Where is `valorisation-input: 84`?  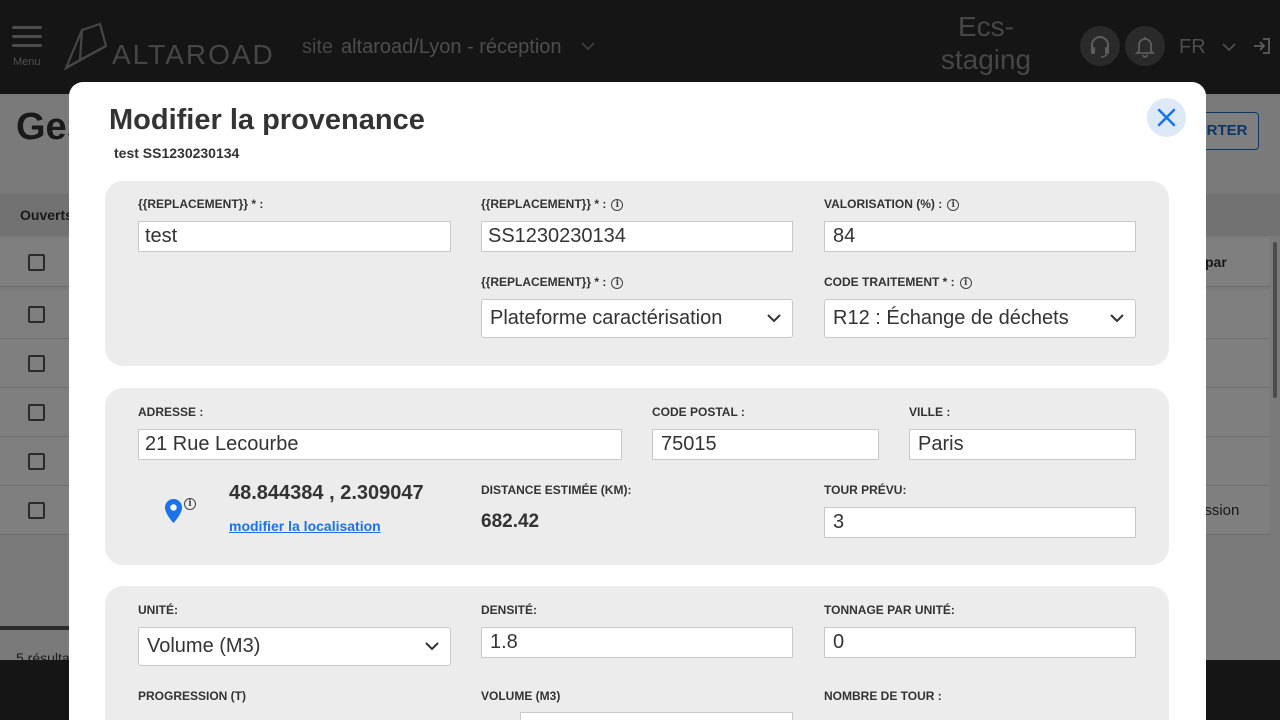 valorisation-input: 84 is located at coordinates (980, 236).